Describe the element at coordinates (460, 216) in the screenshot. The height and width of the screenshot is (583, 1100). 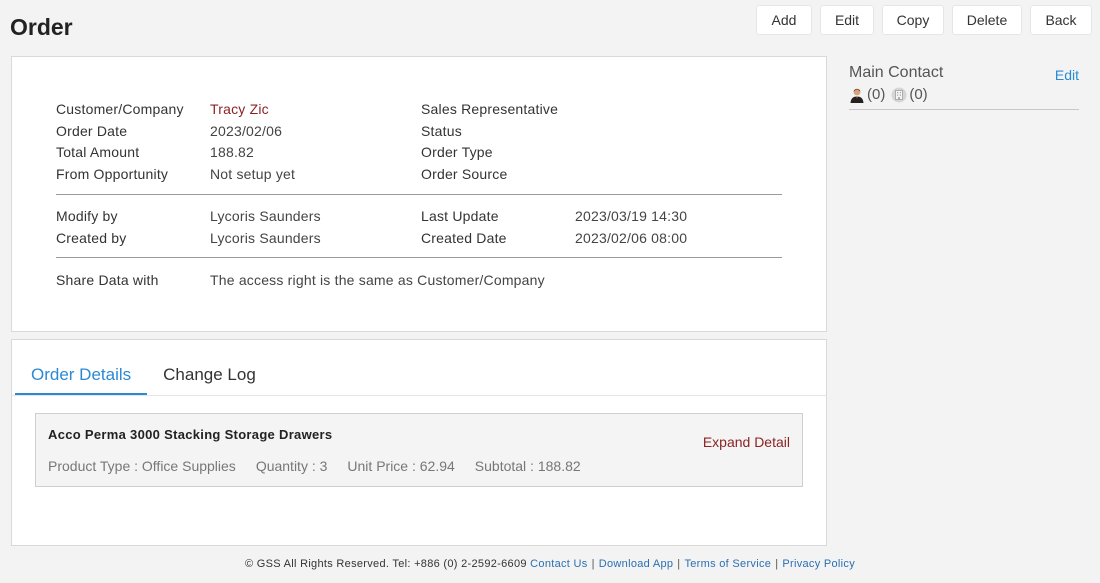
I see `last-update-label: Last Update` at that location.